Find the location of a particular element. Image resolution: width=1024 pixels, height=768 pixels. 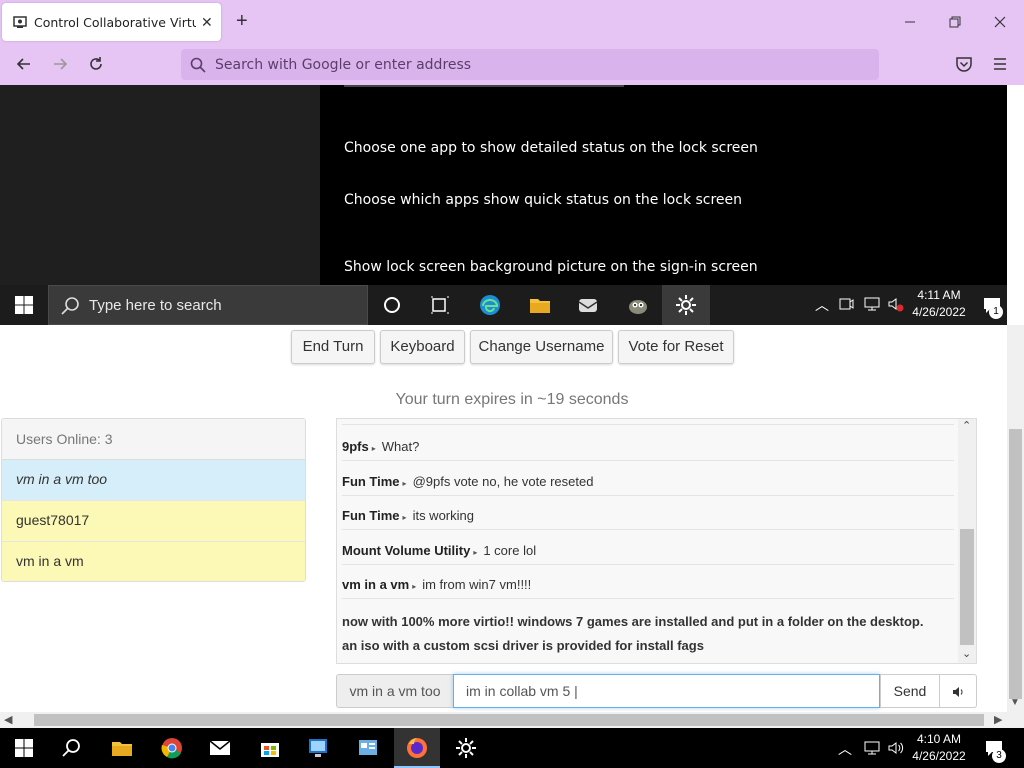

task-view-icon is located at coordinates (440, 305).